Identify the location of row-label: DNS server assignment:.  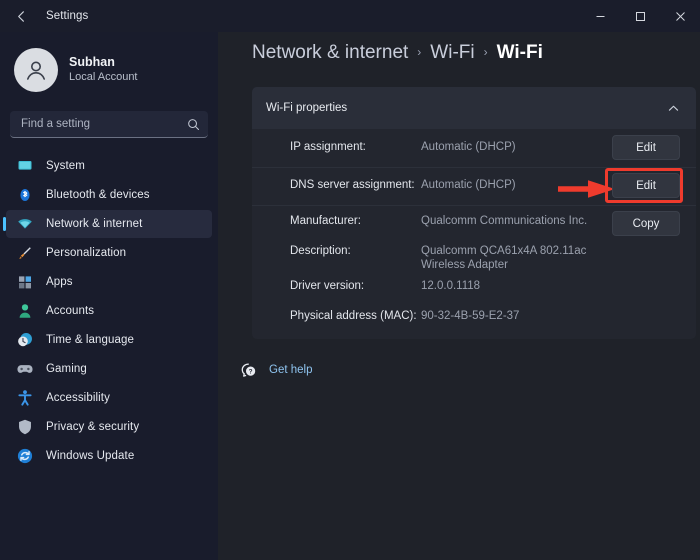
(352, 185).